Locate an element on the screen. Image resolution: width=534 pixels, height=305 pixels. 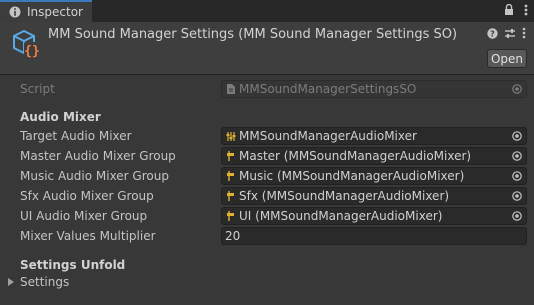
help-icon: ? is located at coordinates (492, 33).